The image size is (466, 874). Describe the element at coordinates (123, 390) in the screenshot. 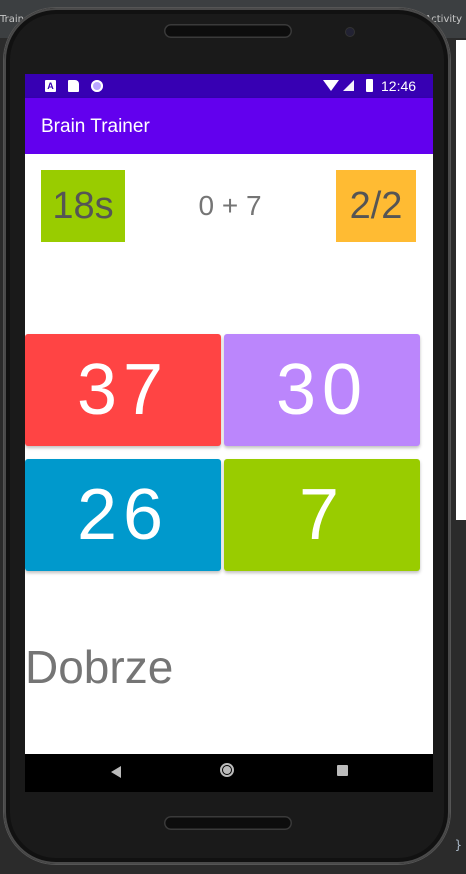

I see `answer-button-0: 37` at that location.